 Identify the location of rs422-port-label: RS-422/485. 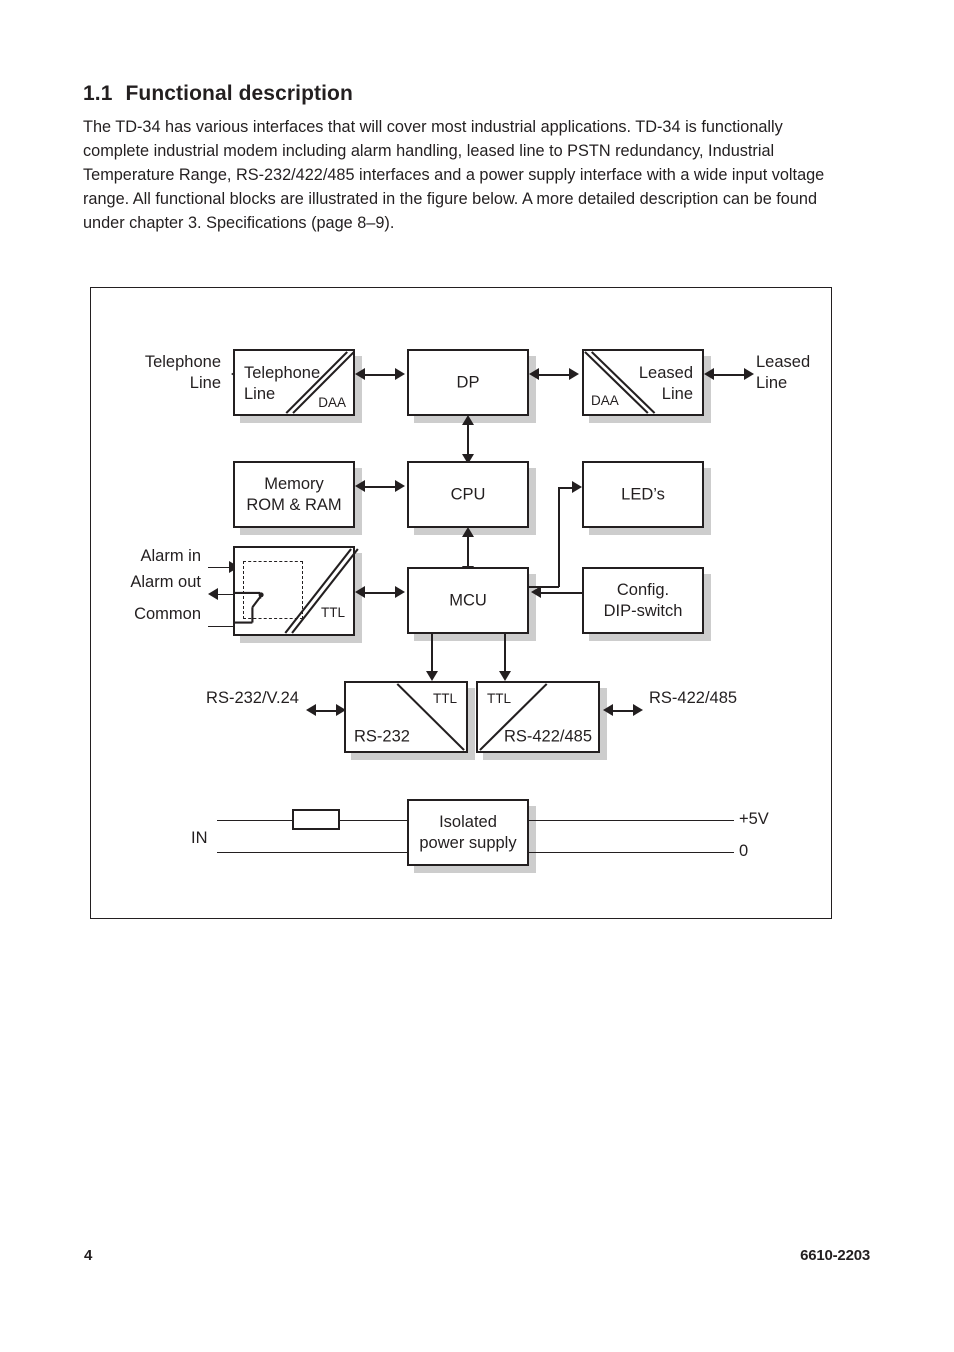
(693, 698).